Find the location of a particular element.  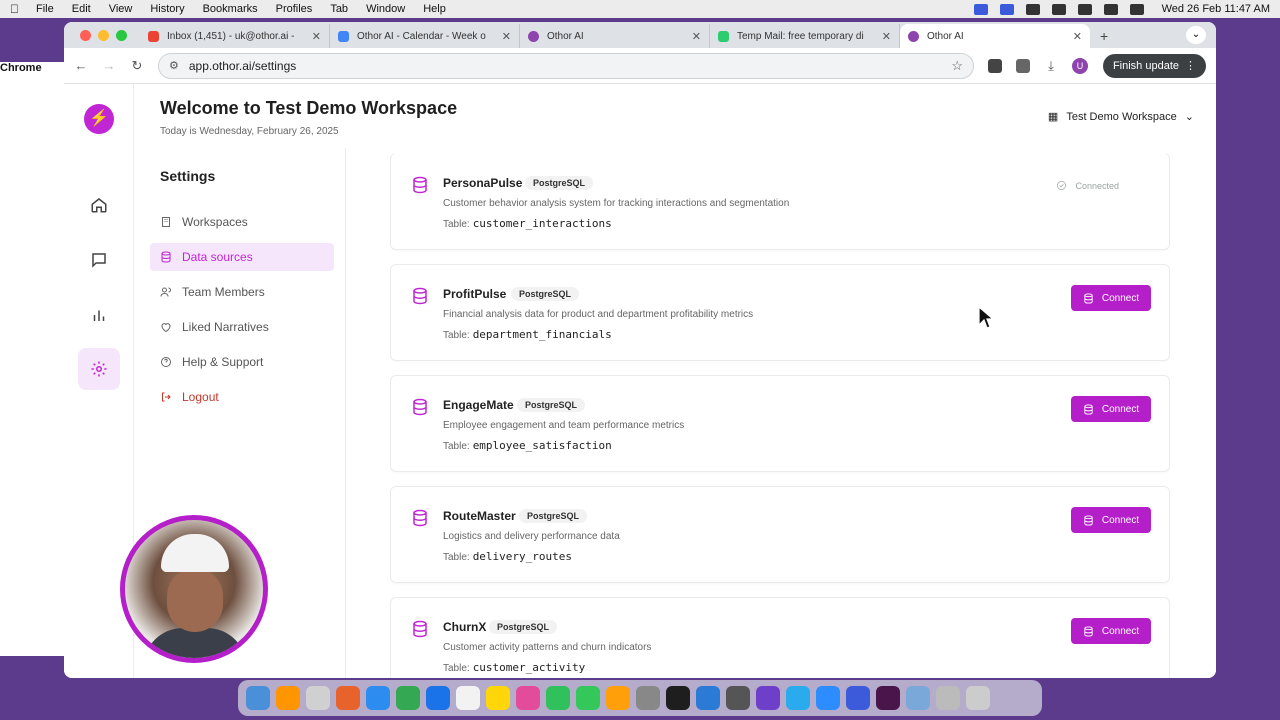

site-info-icon: ⚙ is located at coordinates (174, 65).